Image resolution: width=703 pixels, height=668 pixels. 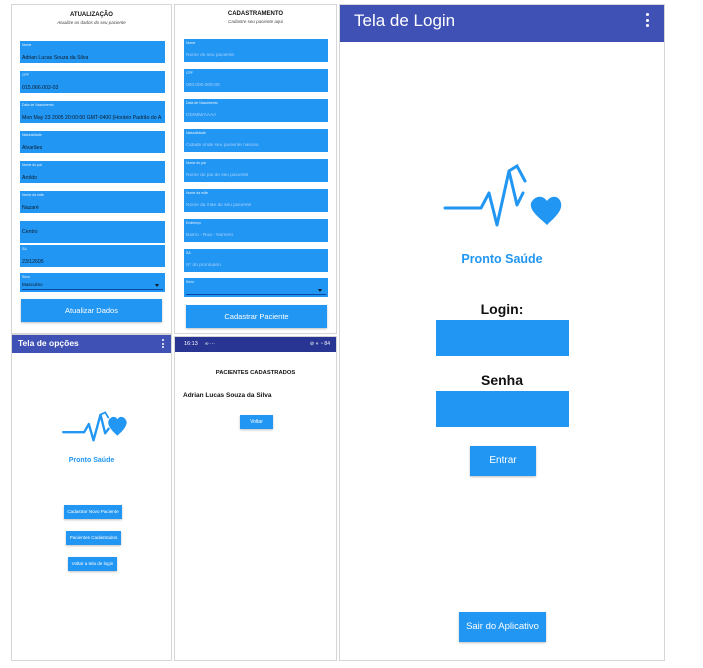 I want to click on cadastramento-title: CADASTRAMENTO, so click(x=255, y=14).